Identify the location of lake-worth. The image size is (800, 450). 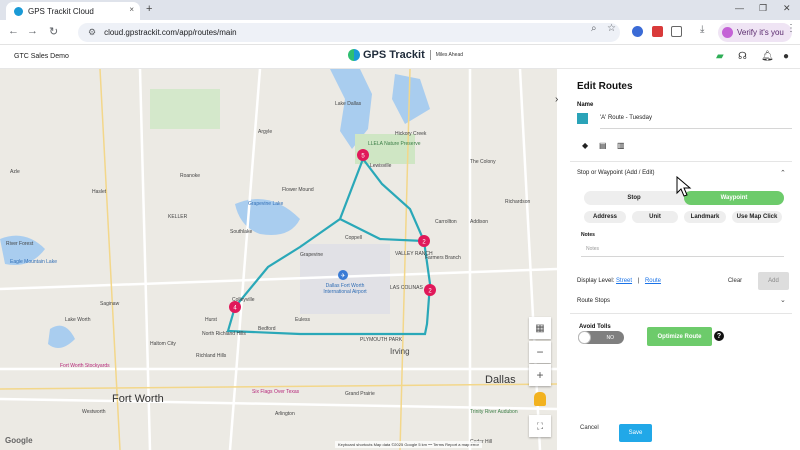
(61, 336).